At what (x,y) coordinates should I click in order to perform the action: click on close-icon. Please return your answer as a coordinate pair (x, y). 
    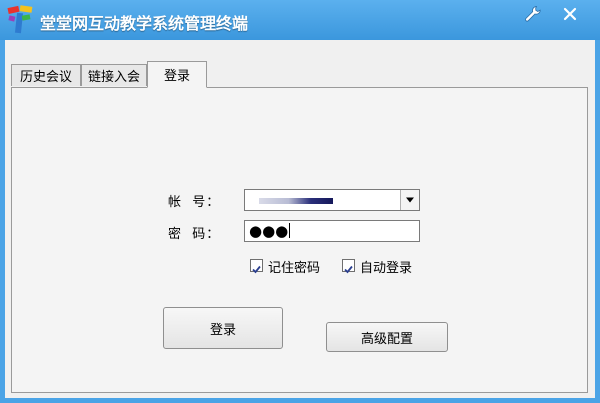
    Looking at the image, I should click on (570, 14).